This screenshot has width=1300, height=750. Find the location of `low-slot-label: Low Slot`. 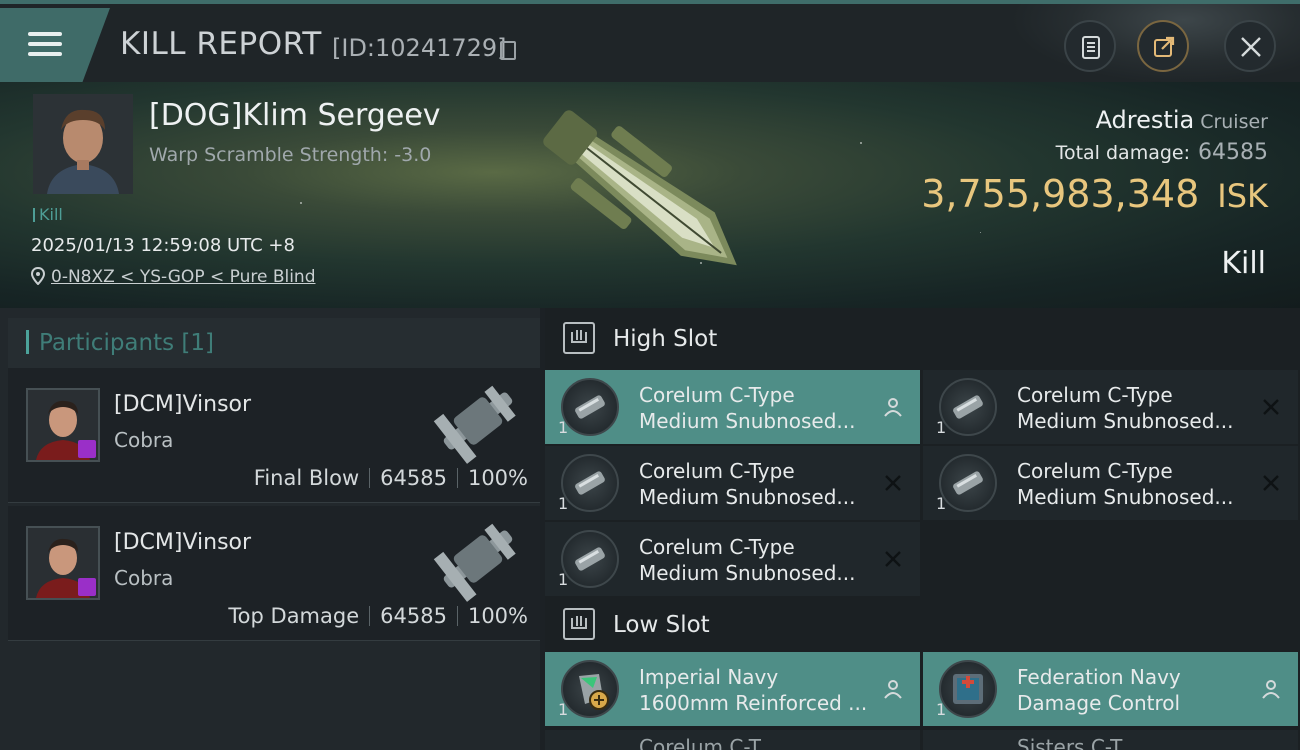

low-slot-label: Low Slot is located at coordinates (661, 625).